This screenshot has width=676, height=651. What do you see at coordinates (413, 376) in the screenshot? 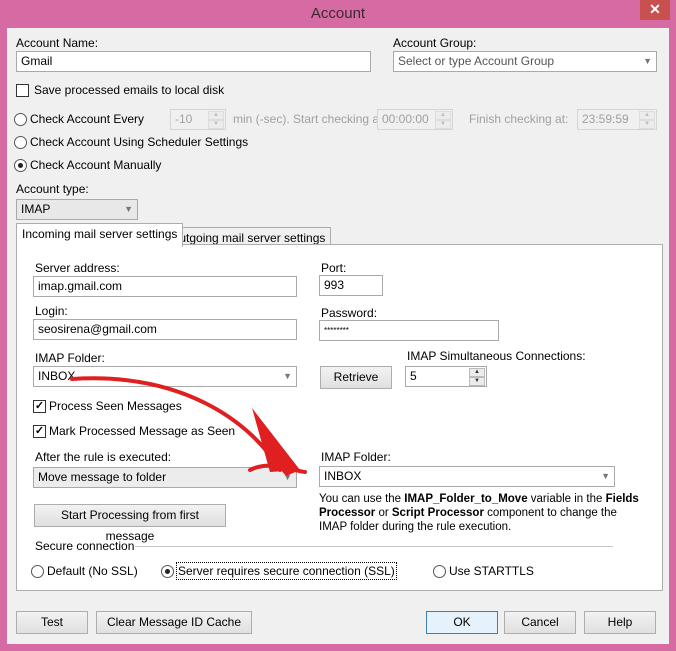
I see `connections-value: 5` at bounding box center [413, 376].